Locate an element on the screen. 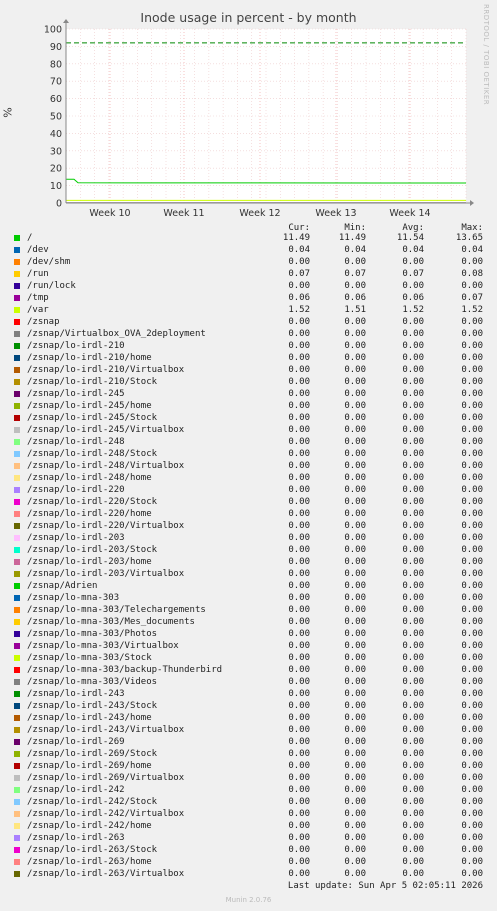  legend-label: /zsnap/lo-mna-303/Photos is located at coordinates (92, 634).